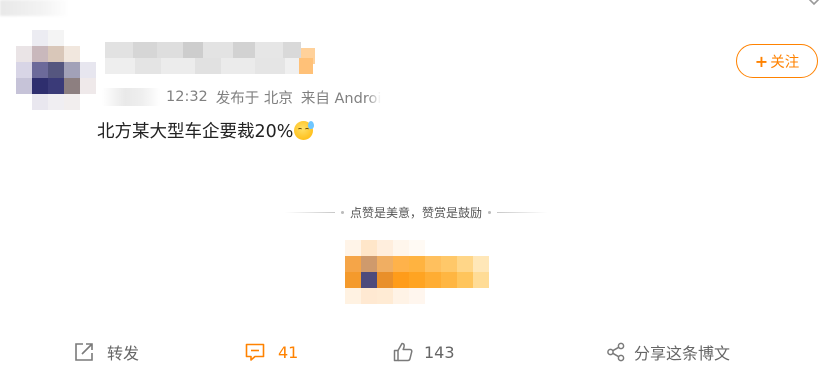 The image size is (831, 381). Describe the element at coordinates (439, 352) in the screenshot. I see `like-count: 143` at that location.